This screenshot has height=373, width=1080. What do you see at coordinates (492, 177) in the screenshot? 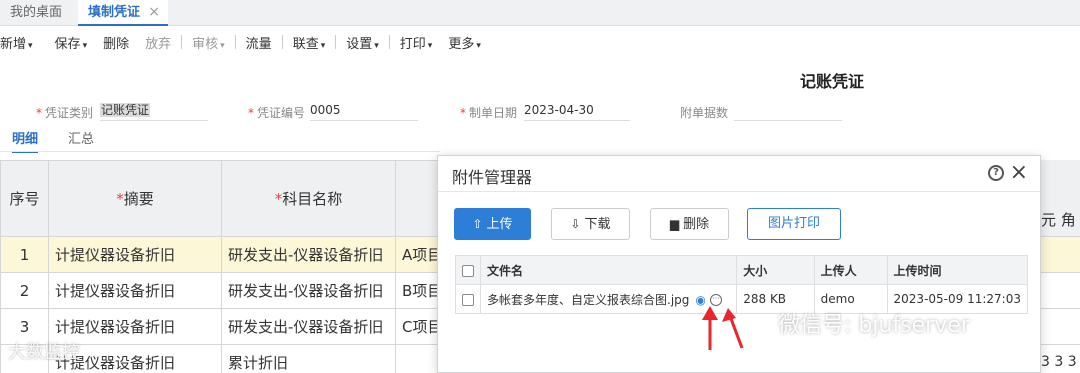
I see `dialog-title: 附件管理器` at bounding box center [492, 177].